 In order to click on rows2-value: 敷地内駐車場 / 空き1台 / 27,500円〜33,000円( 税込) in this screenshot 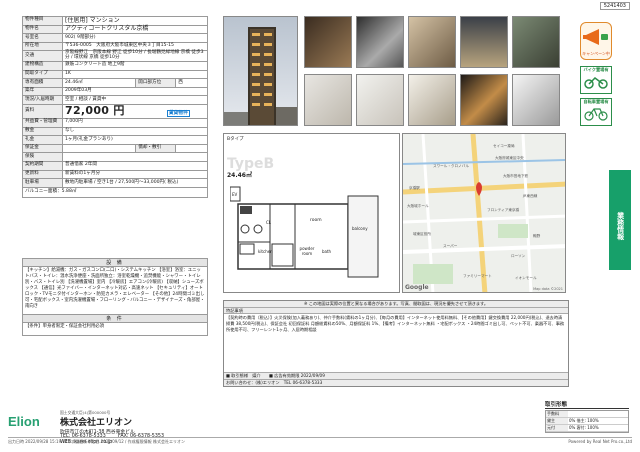, I will do `click(135, 183)`.